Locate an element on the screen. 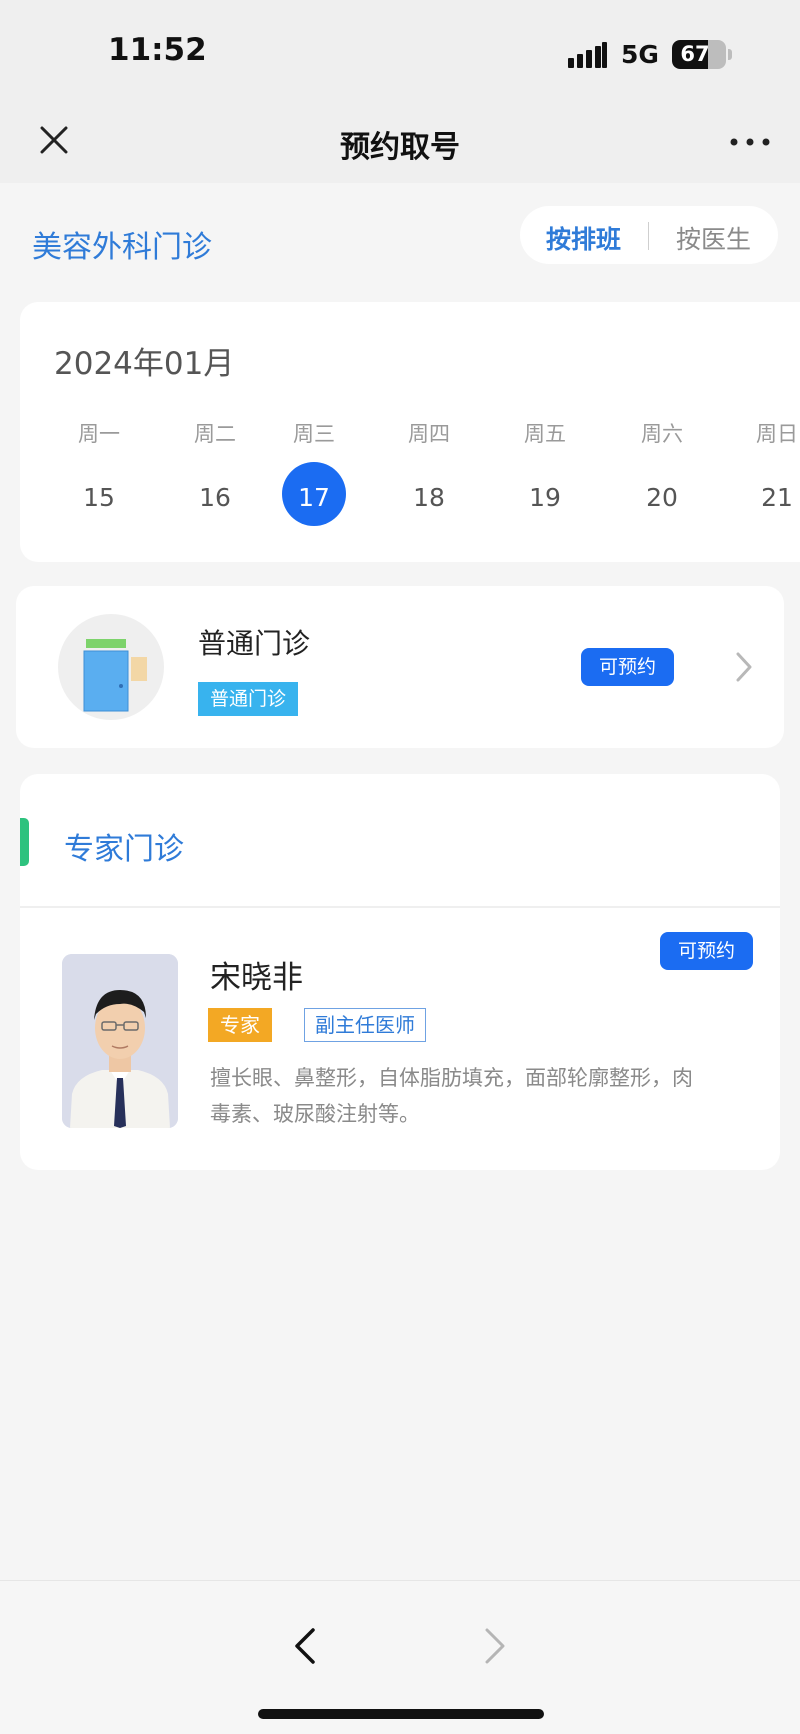 This screenshot has height=1734, width=800. calendar-day: 15 is located at coordinates (99, 498).